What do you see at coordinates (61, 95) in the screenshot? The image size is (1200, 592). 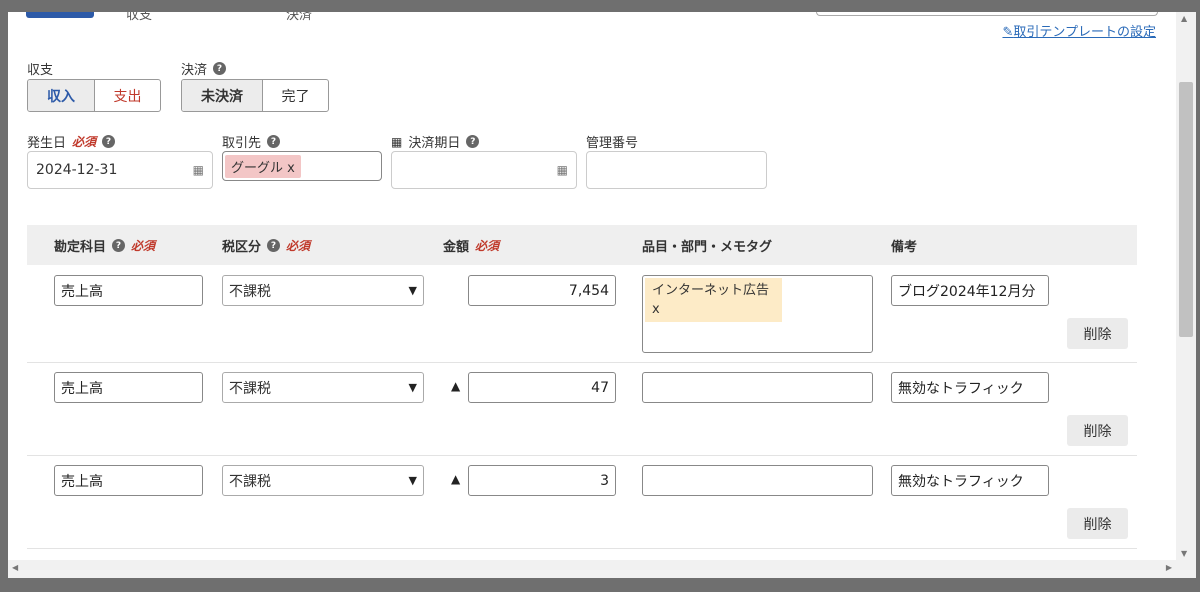 I see `income-button: 収入` at bounding box center [61, 95].